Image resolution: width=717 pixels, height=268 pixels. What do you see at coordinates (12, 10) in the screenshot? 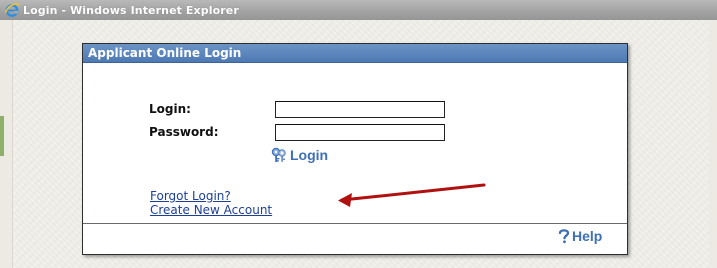
I see `internet-explorer-icon` at bounding box center [12, 10].